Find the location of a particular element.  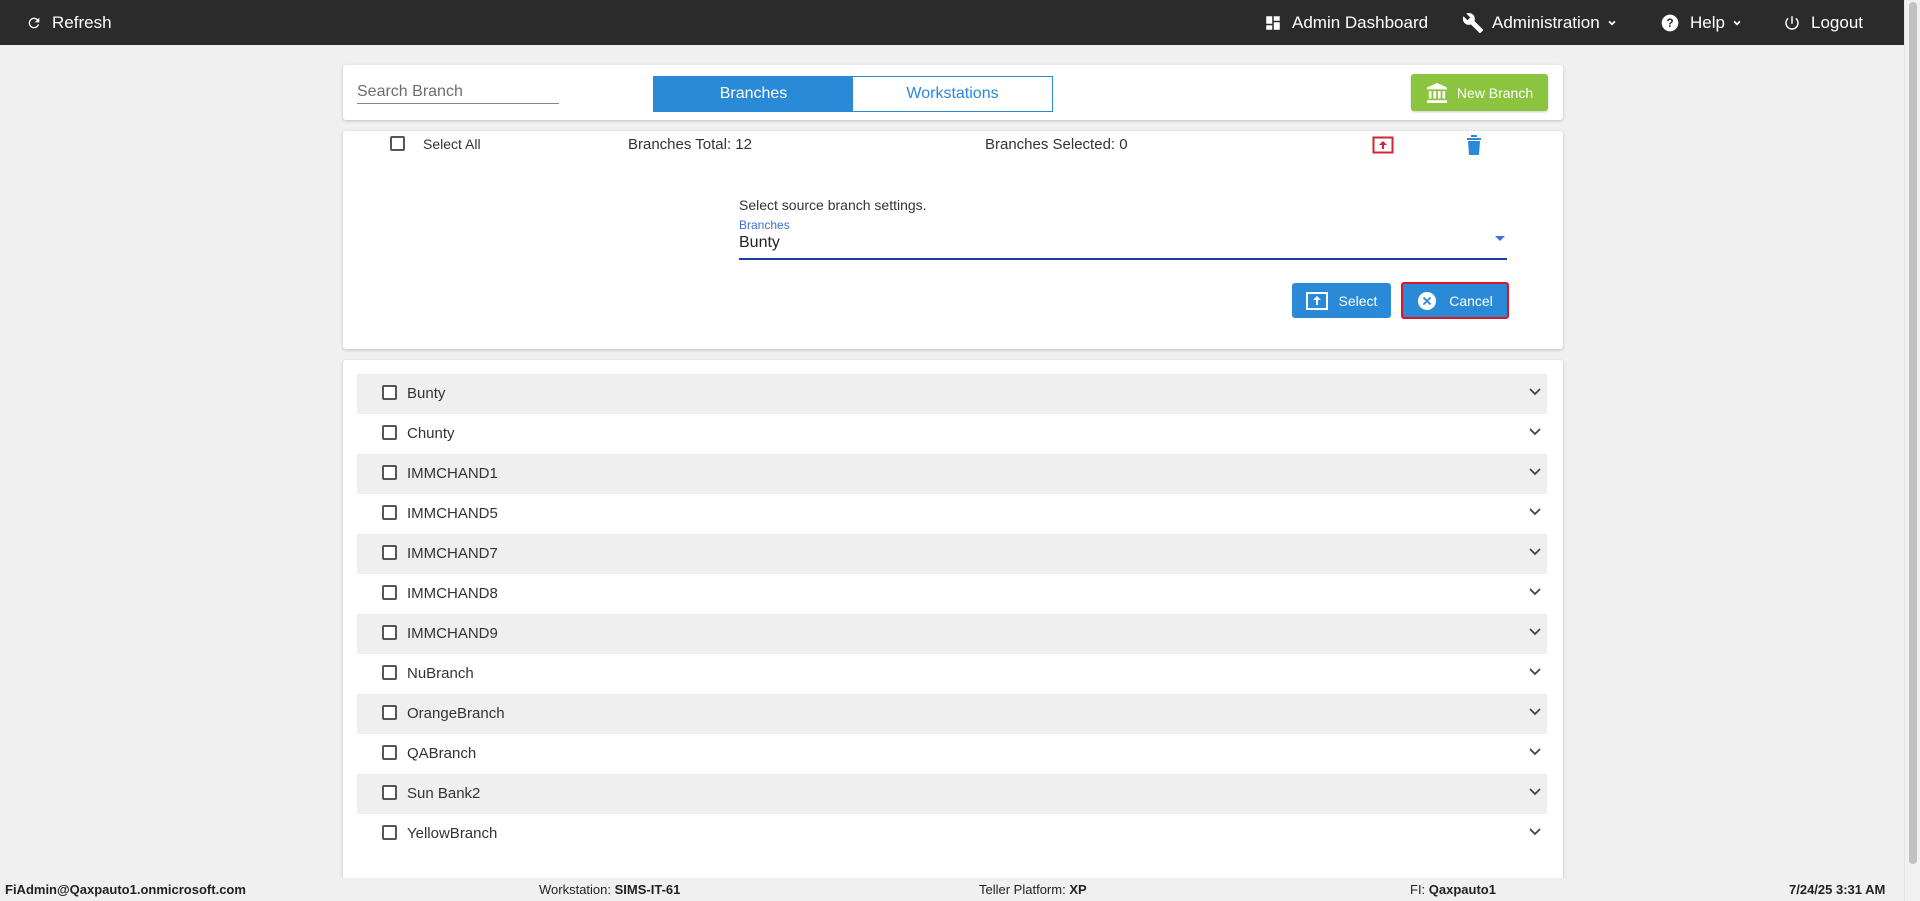

cancel-icon is located at coordinates (1427, 300).